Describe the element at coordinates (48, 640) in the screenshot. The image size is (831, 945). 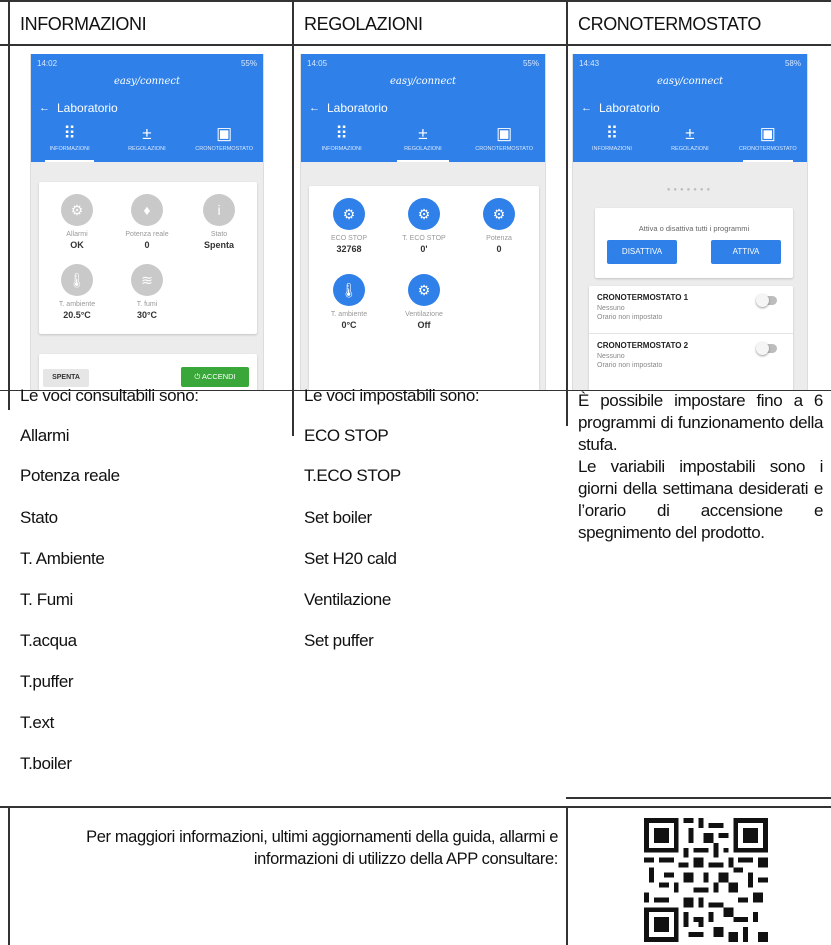
I see `list-item: T.acqua` at that location.